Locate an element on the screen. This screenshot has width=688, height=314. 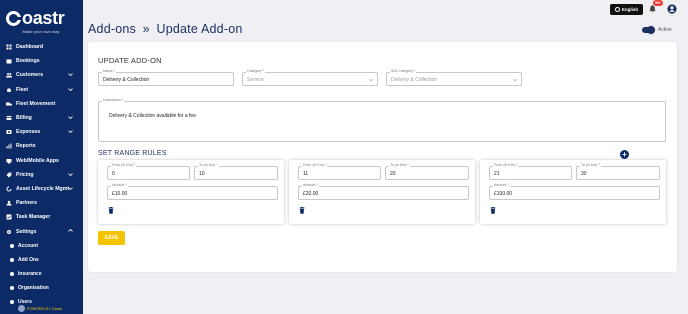
sidebar-subitem-label: Insurance is located at coordinates (30, 273).